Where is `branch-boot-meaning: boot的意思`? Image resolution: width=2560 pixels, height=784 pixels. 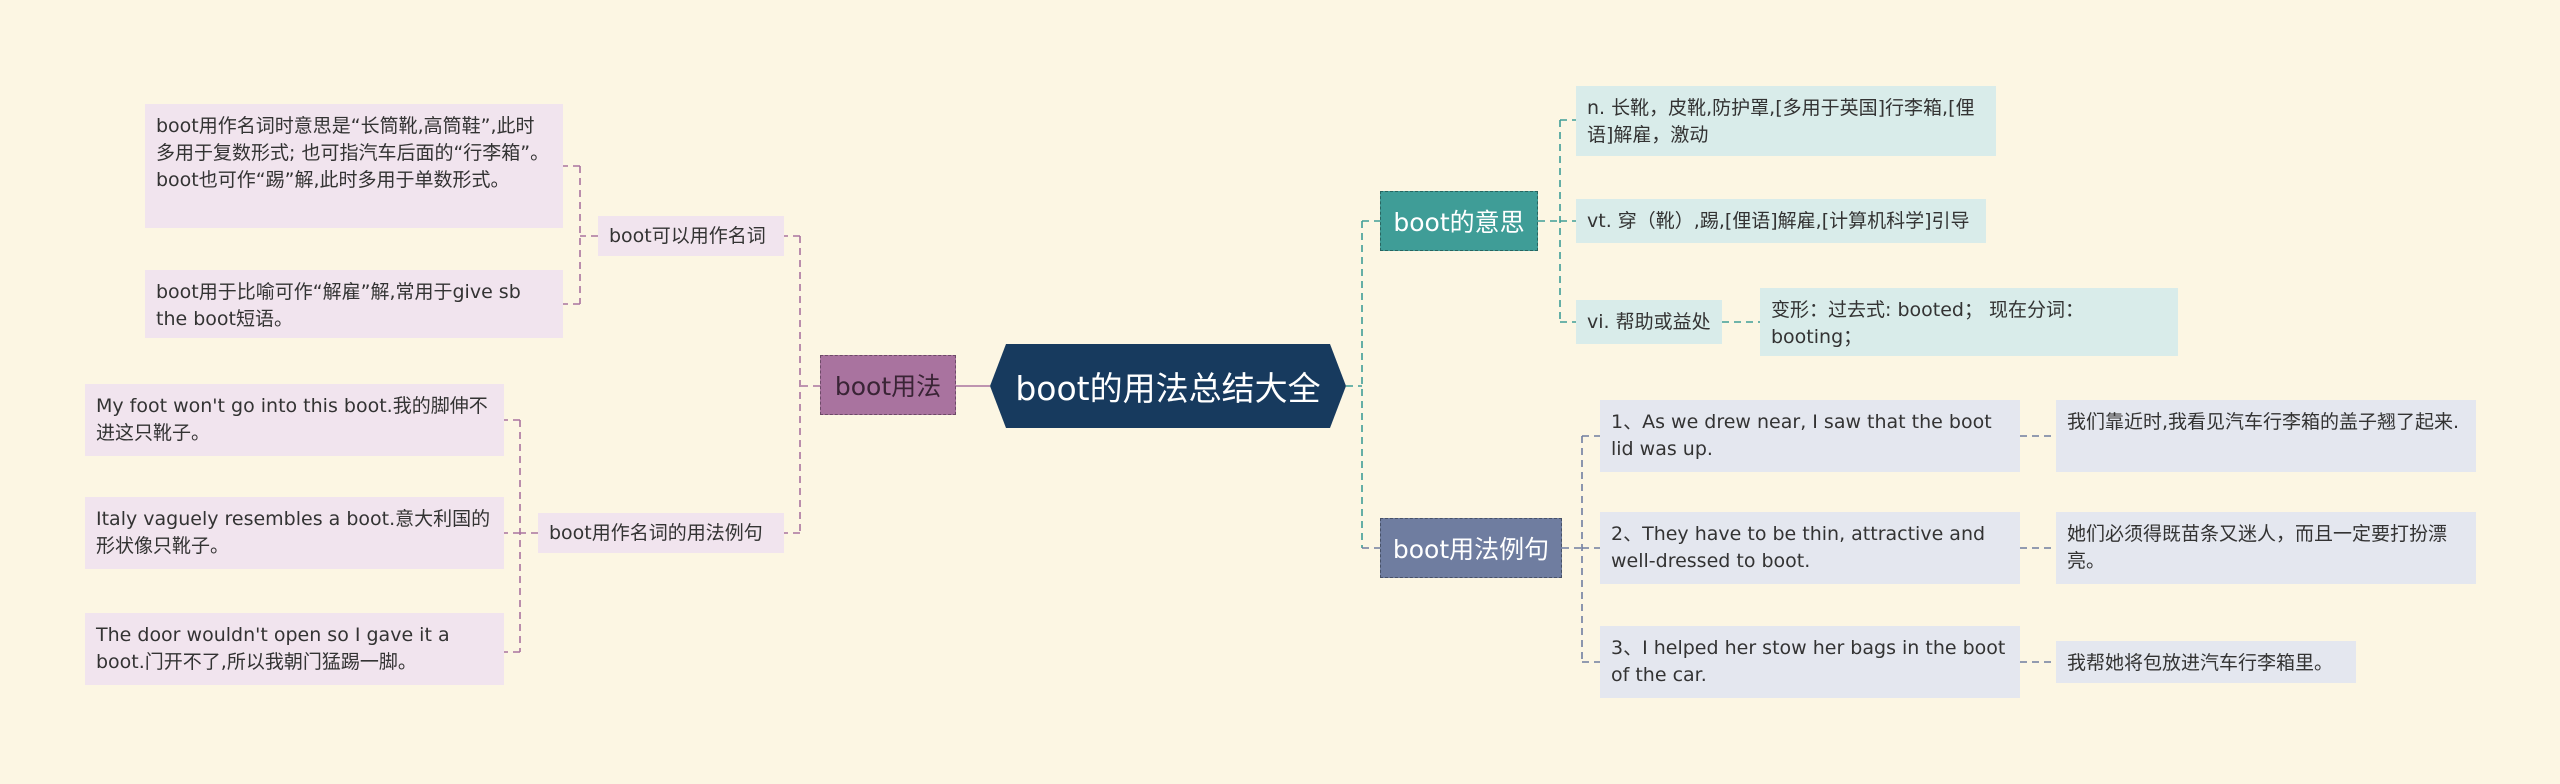
branch-boot-meaning: boot的意思 is located at coordinates (1459, 221).